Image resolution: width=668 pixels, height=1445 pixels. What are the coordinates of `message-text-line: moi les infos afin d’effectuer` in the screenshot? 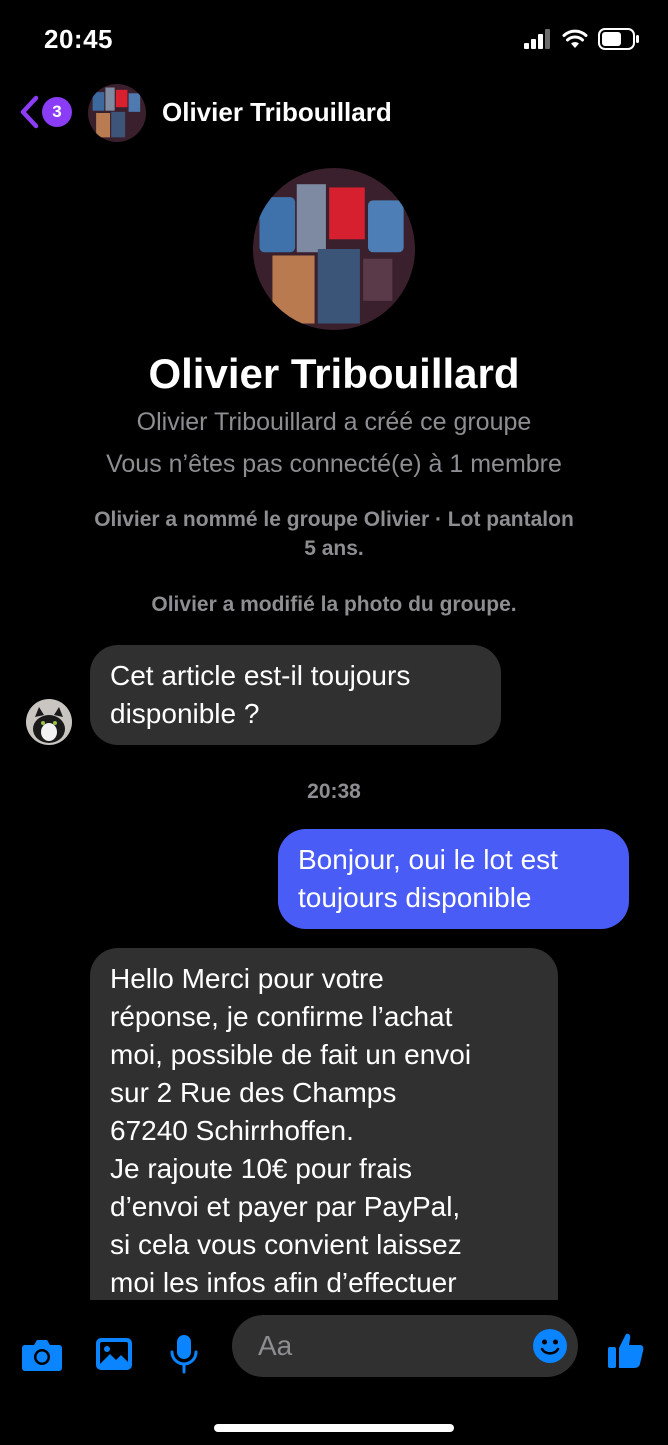 It's located at (283, 1282).